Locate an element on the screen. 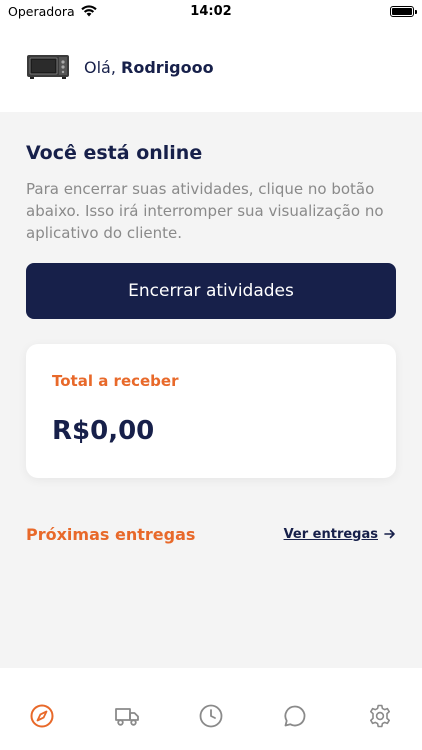 The image size is (422, 750). arrow-right-icon is located at coordinates (389, 534).